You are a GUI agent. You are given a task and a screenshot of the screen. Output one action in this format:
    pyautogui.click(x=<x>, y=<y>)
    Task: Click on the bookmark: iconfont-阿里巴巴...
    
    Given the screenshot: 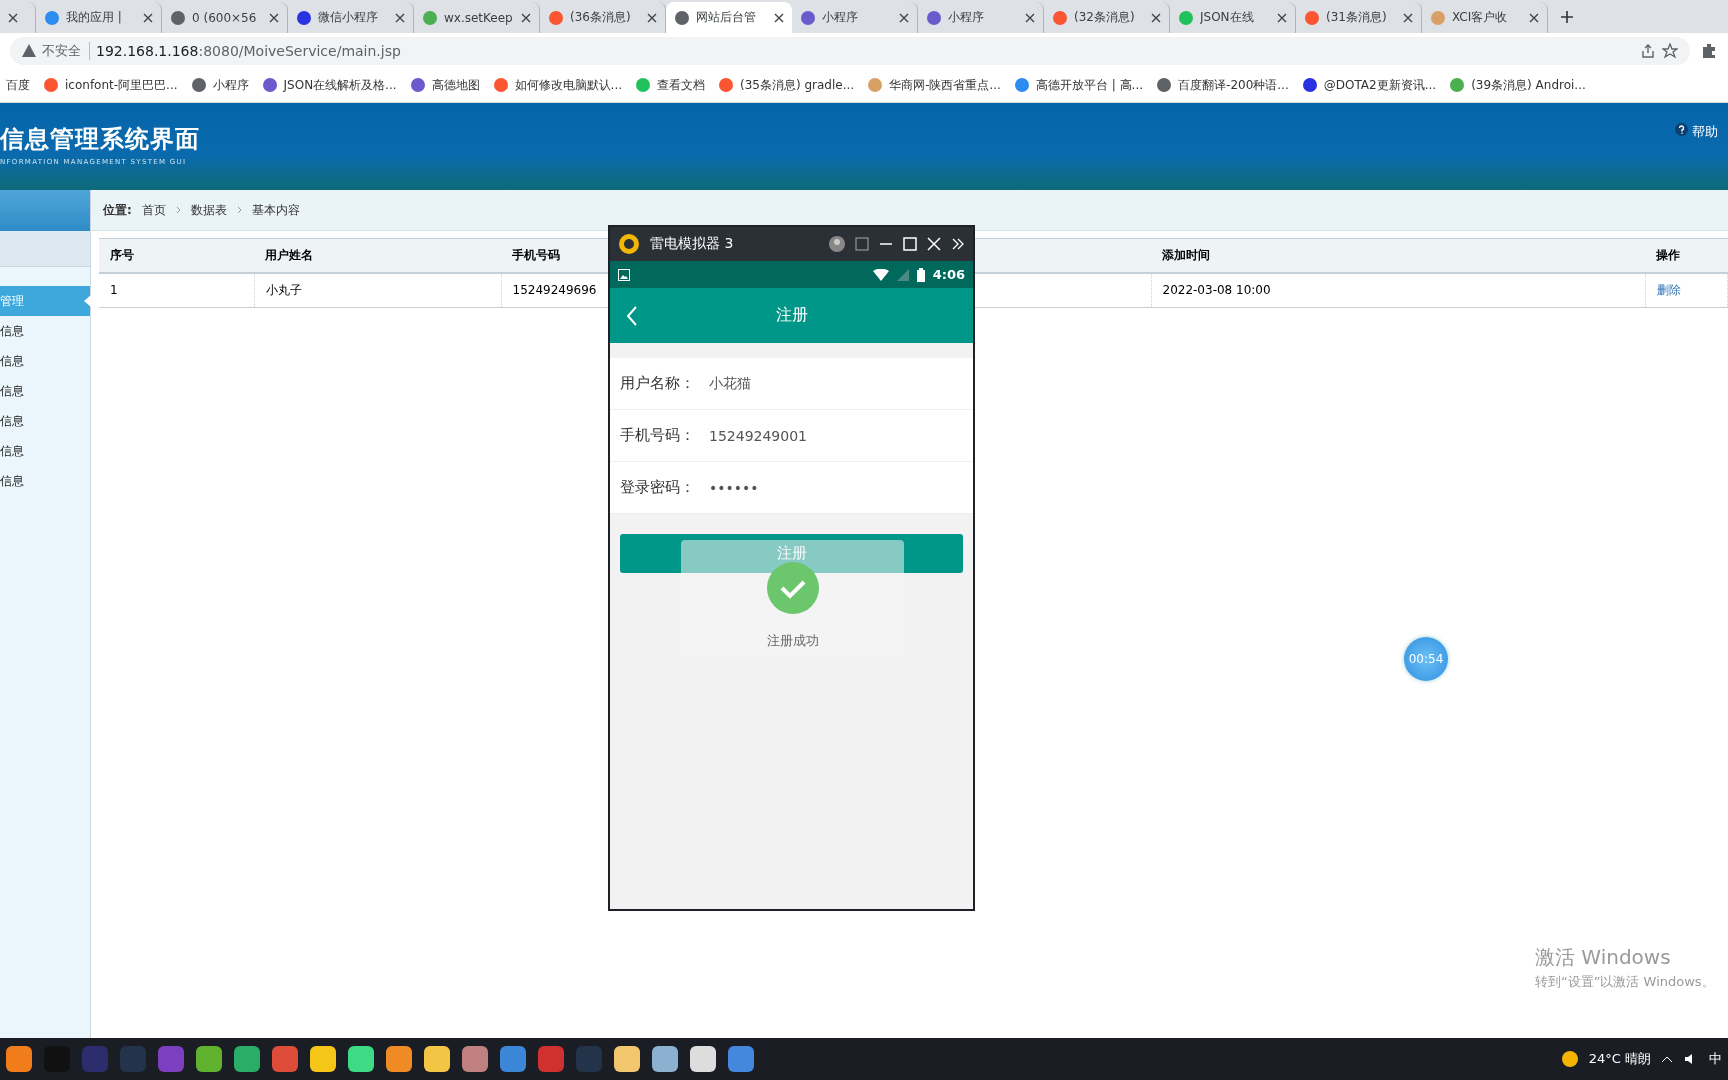 What is the action you would take?
    pyautogui.click(x=110, y=85)
    